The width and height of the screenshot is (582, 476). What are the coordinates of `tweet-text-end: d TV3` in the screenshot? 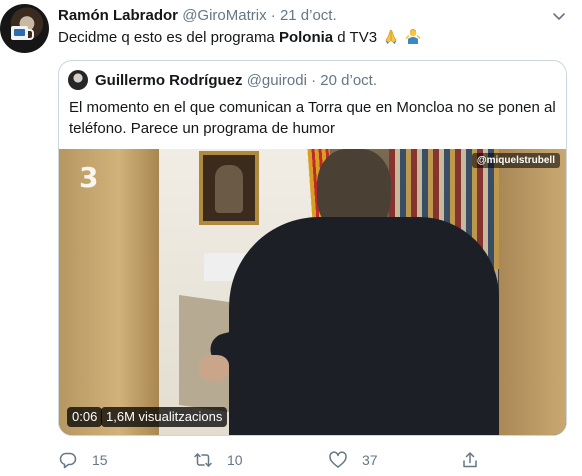 It's located at (355, 37).